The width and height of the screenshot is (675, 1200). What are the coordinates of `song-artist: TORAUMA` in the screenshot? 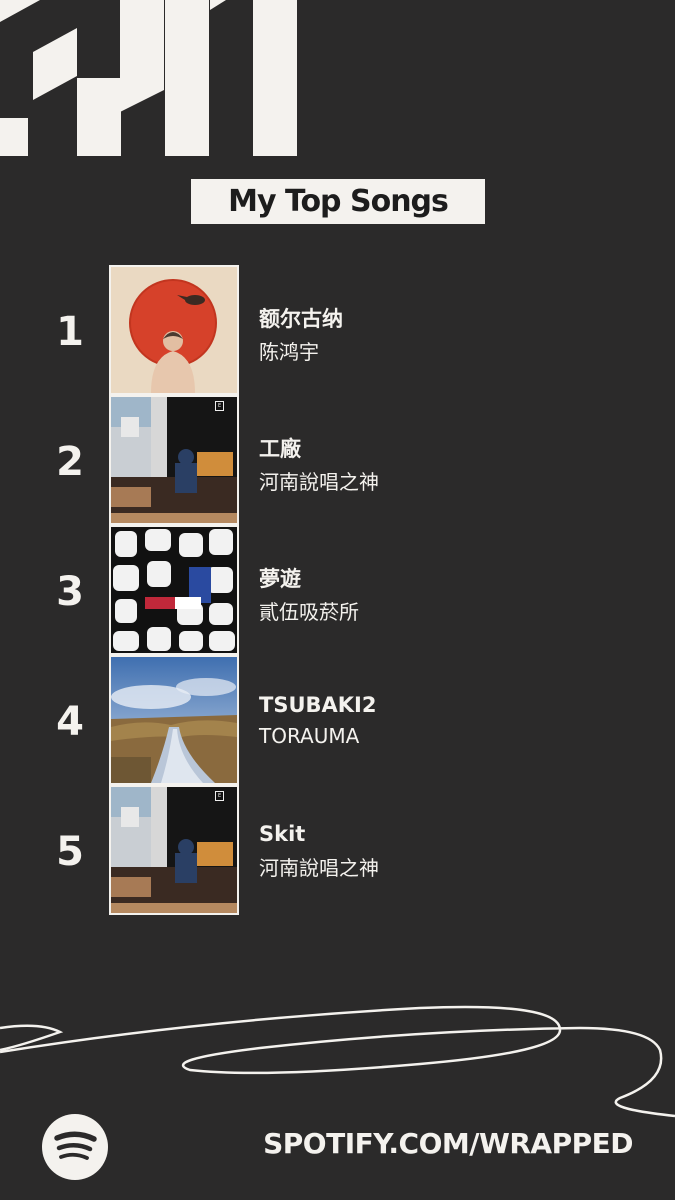 It's located at (309, 736).